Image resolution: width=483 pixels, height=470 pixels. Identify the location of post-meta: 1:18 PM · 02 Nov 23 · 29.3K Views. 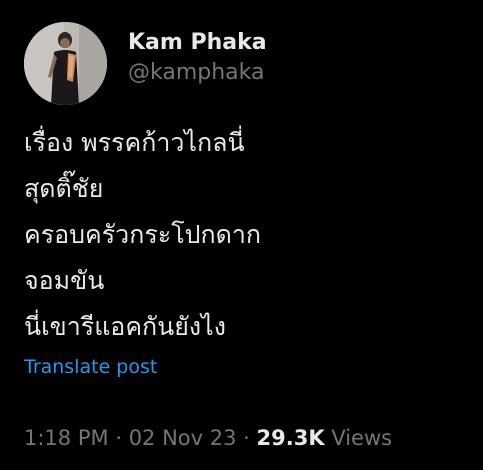
(208, 438).